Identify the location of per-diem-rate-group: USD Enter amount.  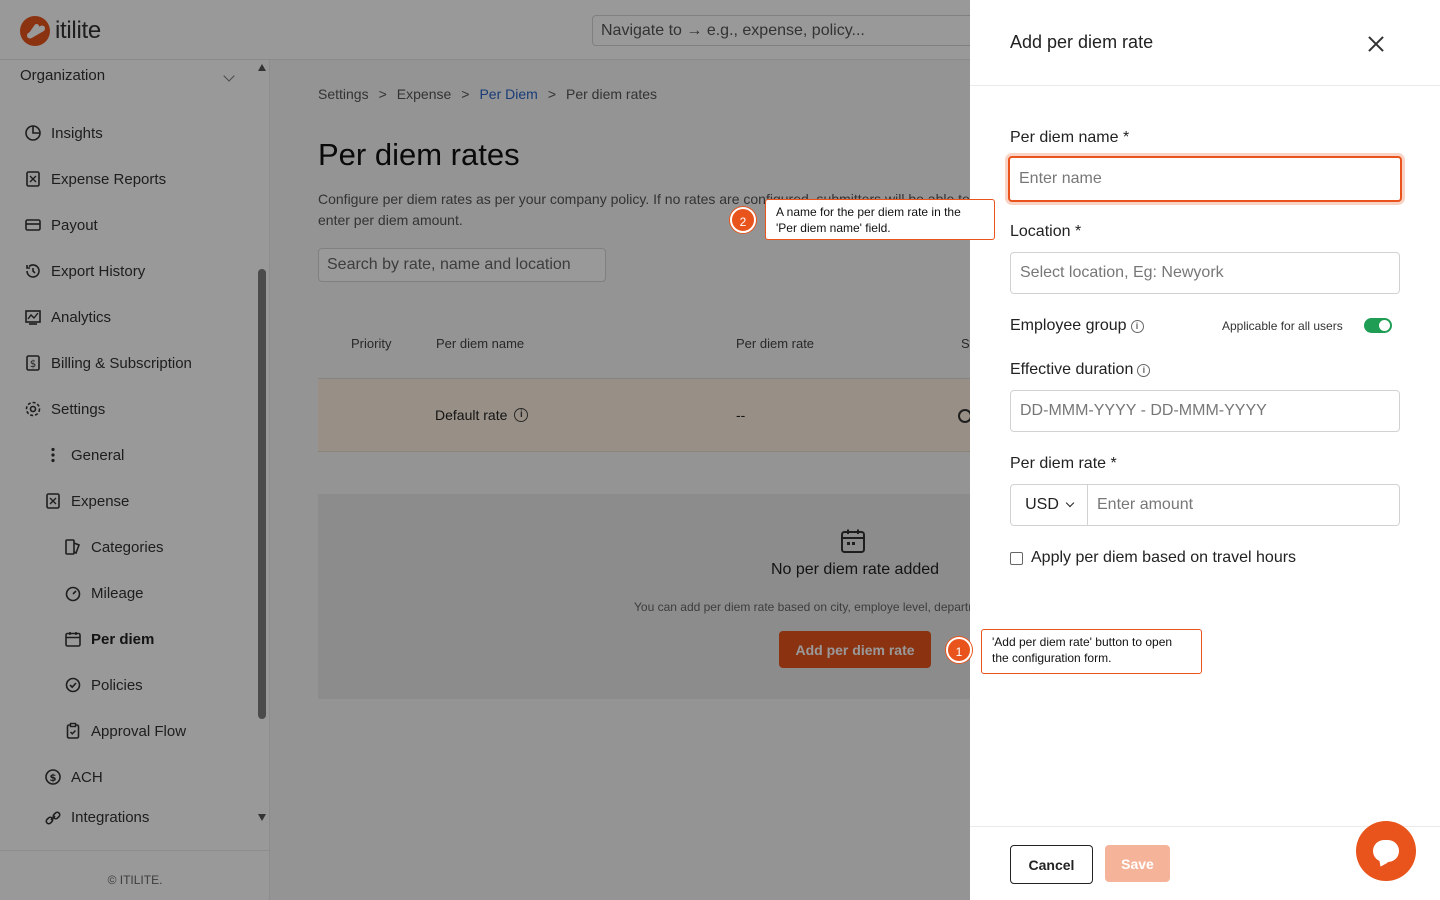
(1205, 505).